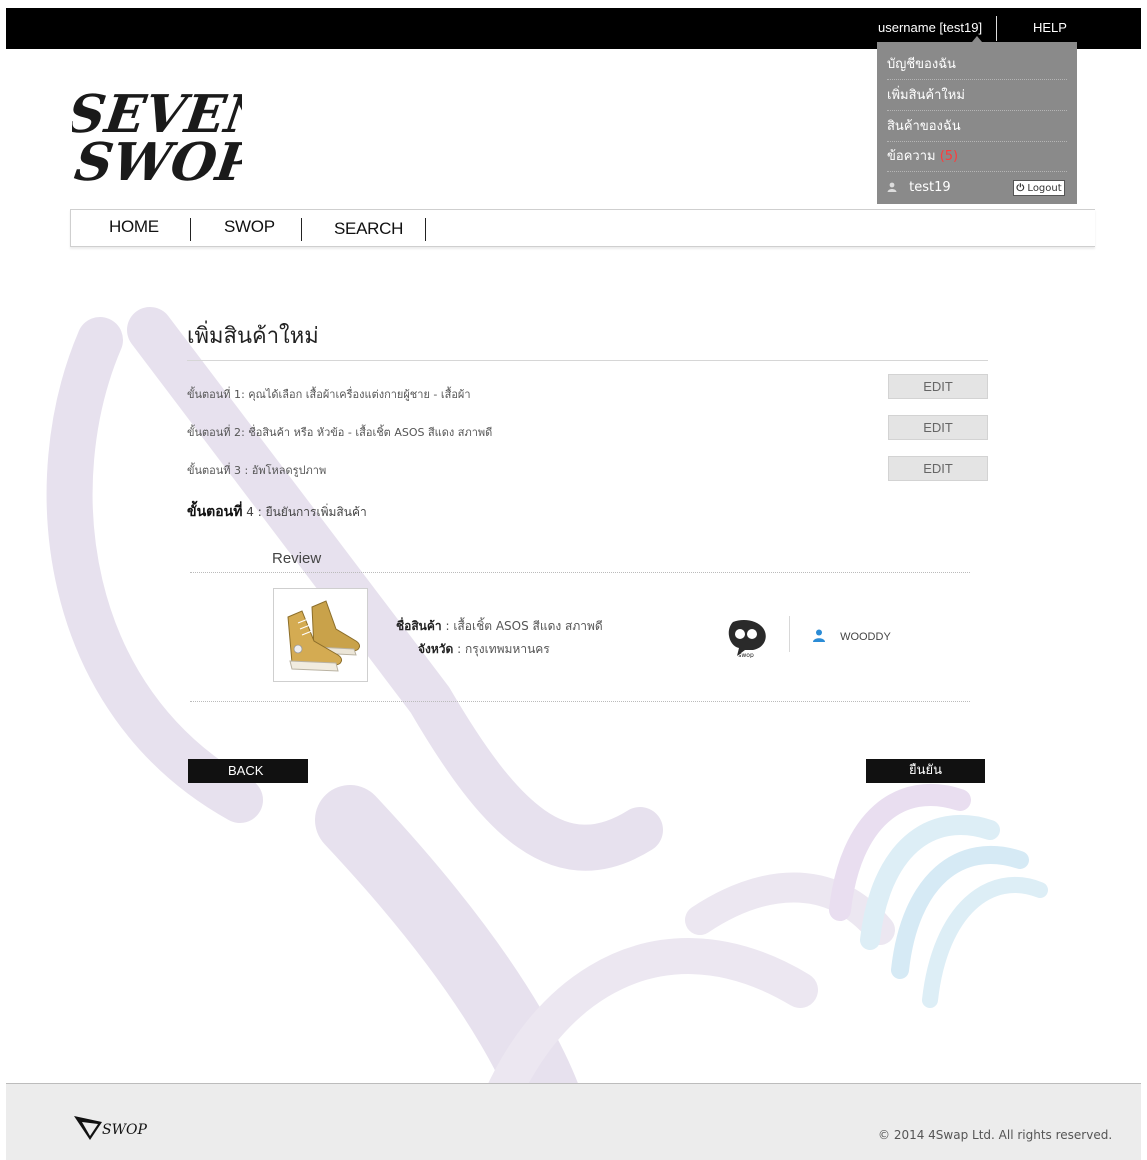  What do you see at coordinates (419, 626) in the screenshot?
I see `product-name-key: ชื่อสินค้า` at bounding box center [419, 626].